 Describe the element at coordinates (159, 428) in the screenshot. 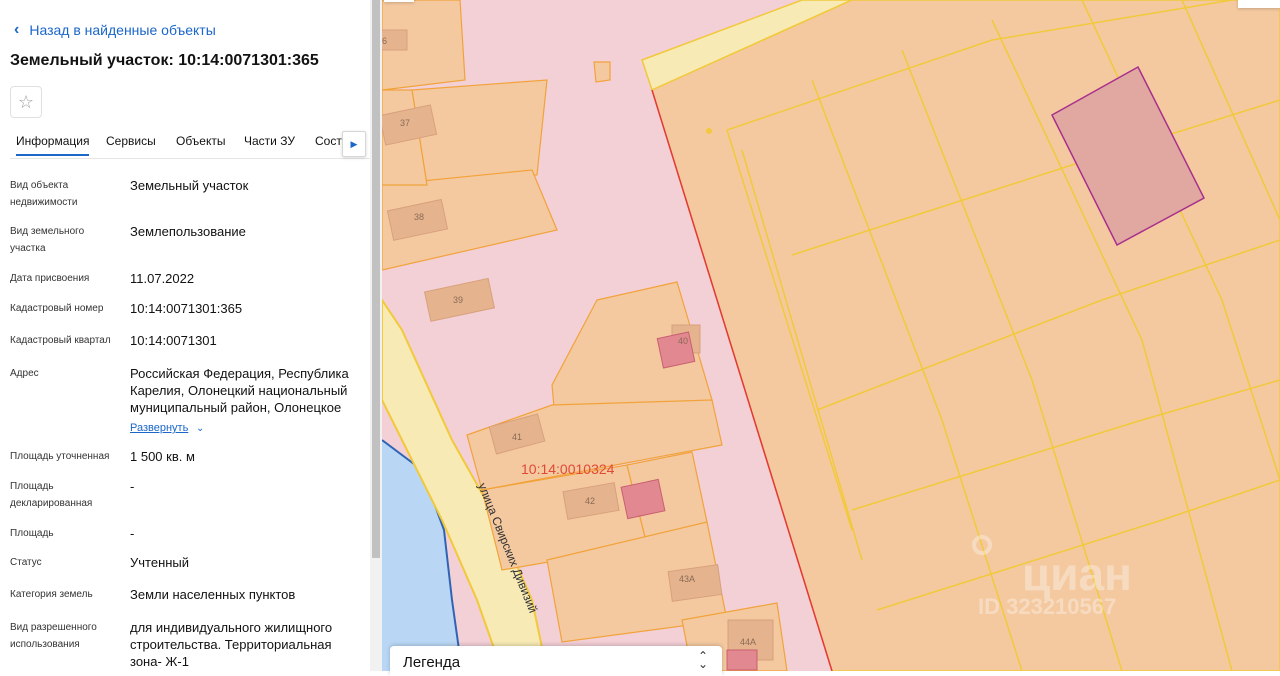

I see `expand-link-label: Развернуть` at that location.